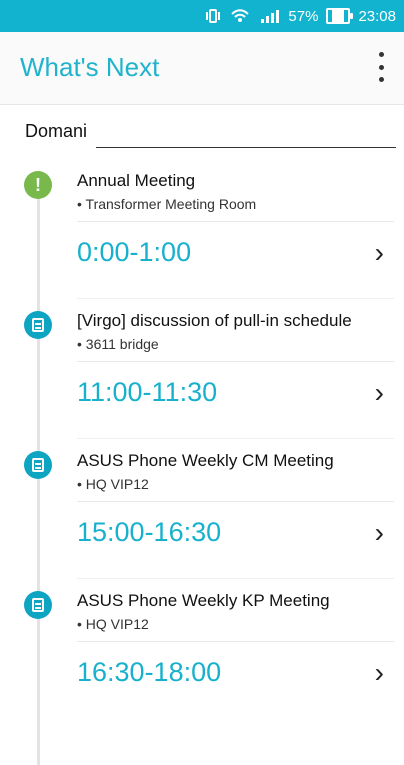  What do you see at coordinates (303, 16) in the screenshot?
I see `battery-percentage: 57%` at bounding box center [303, 16].